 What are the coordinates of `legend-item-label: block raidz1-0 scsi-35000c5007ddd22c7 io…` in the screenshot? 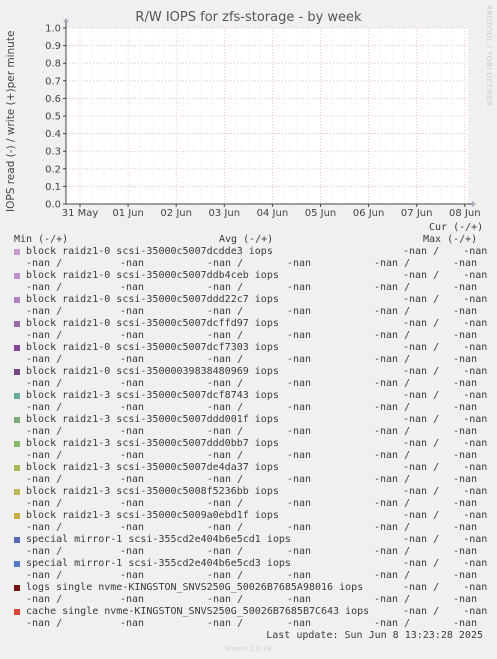 It's located at (152, 299).